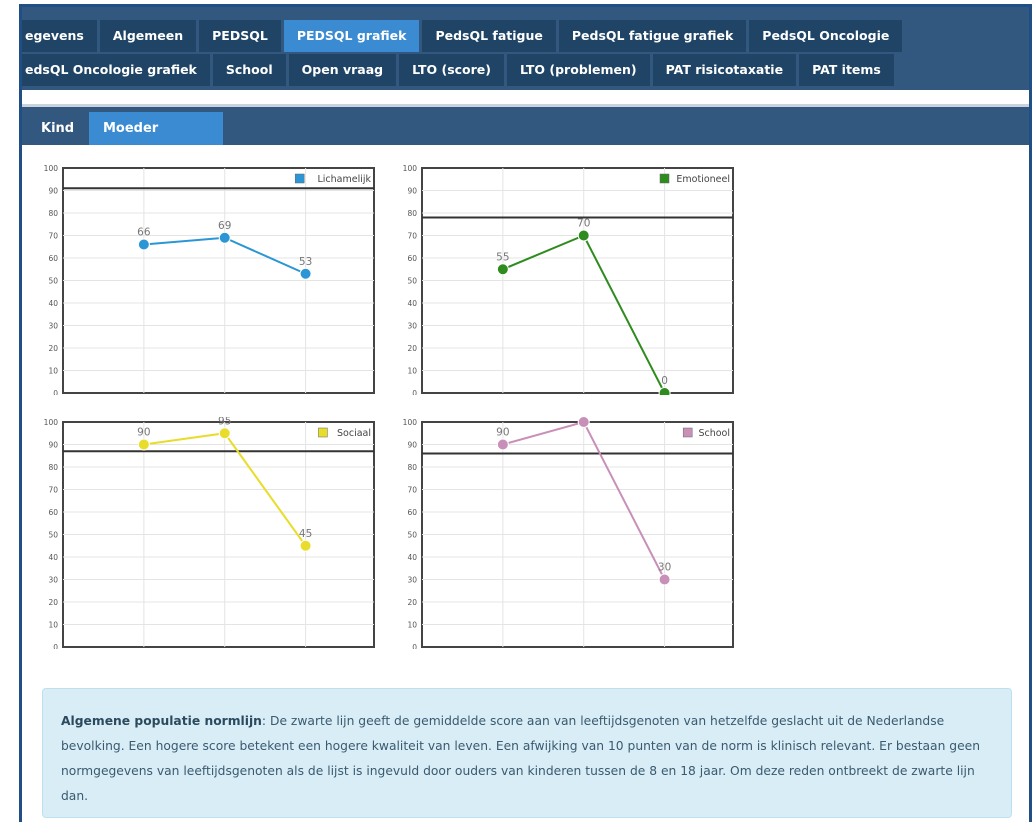 This screenshot has width=1033, height=822. Describe the element at coordinates (240, 36) in the screenshot. I see `tab-pedsql: PEDSQL` at that location.